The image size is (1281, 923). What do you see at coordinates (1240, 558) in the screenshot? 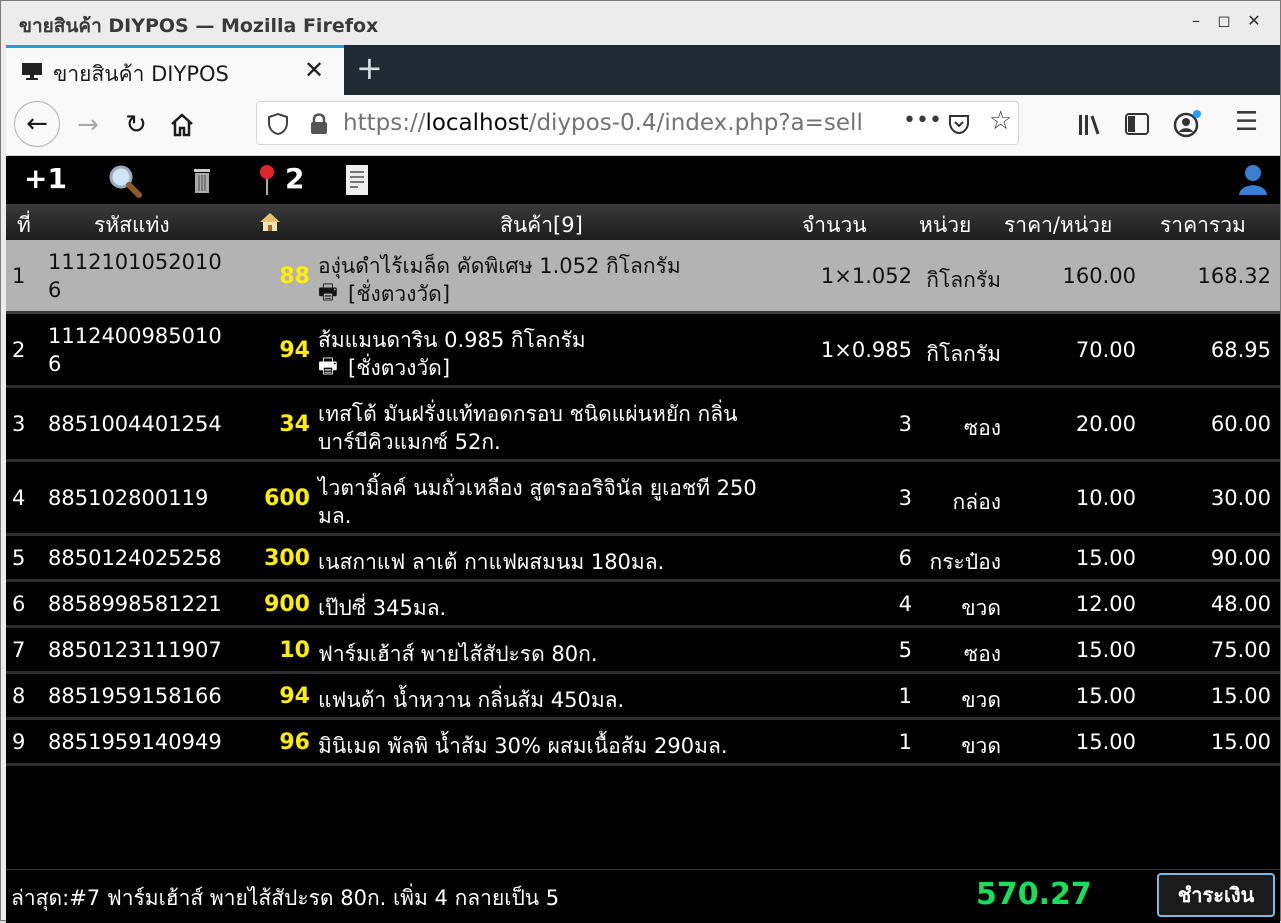
I see `row-total: 90.00` at bounding box center [1240, 558].